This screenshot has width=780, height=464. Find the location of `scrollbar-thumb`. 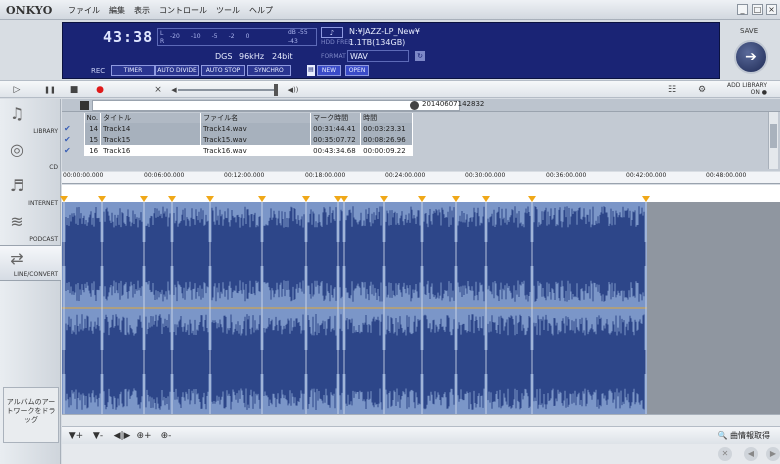

scrollbar-thumb is located at coordinates (773, 136).